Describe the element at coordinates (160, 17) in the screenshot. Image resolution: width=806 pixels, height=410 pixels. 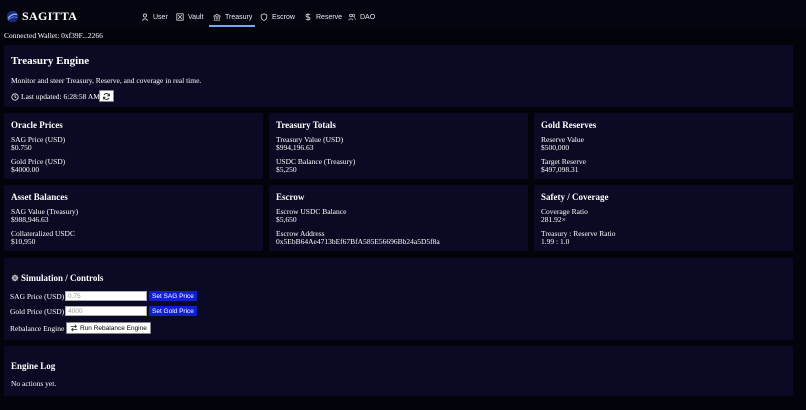
I see `nav-item-label: User` at that location.